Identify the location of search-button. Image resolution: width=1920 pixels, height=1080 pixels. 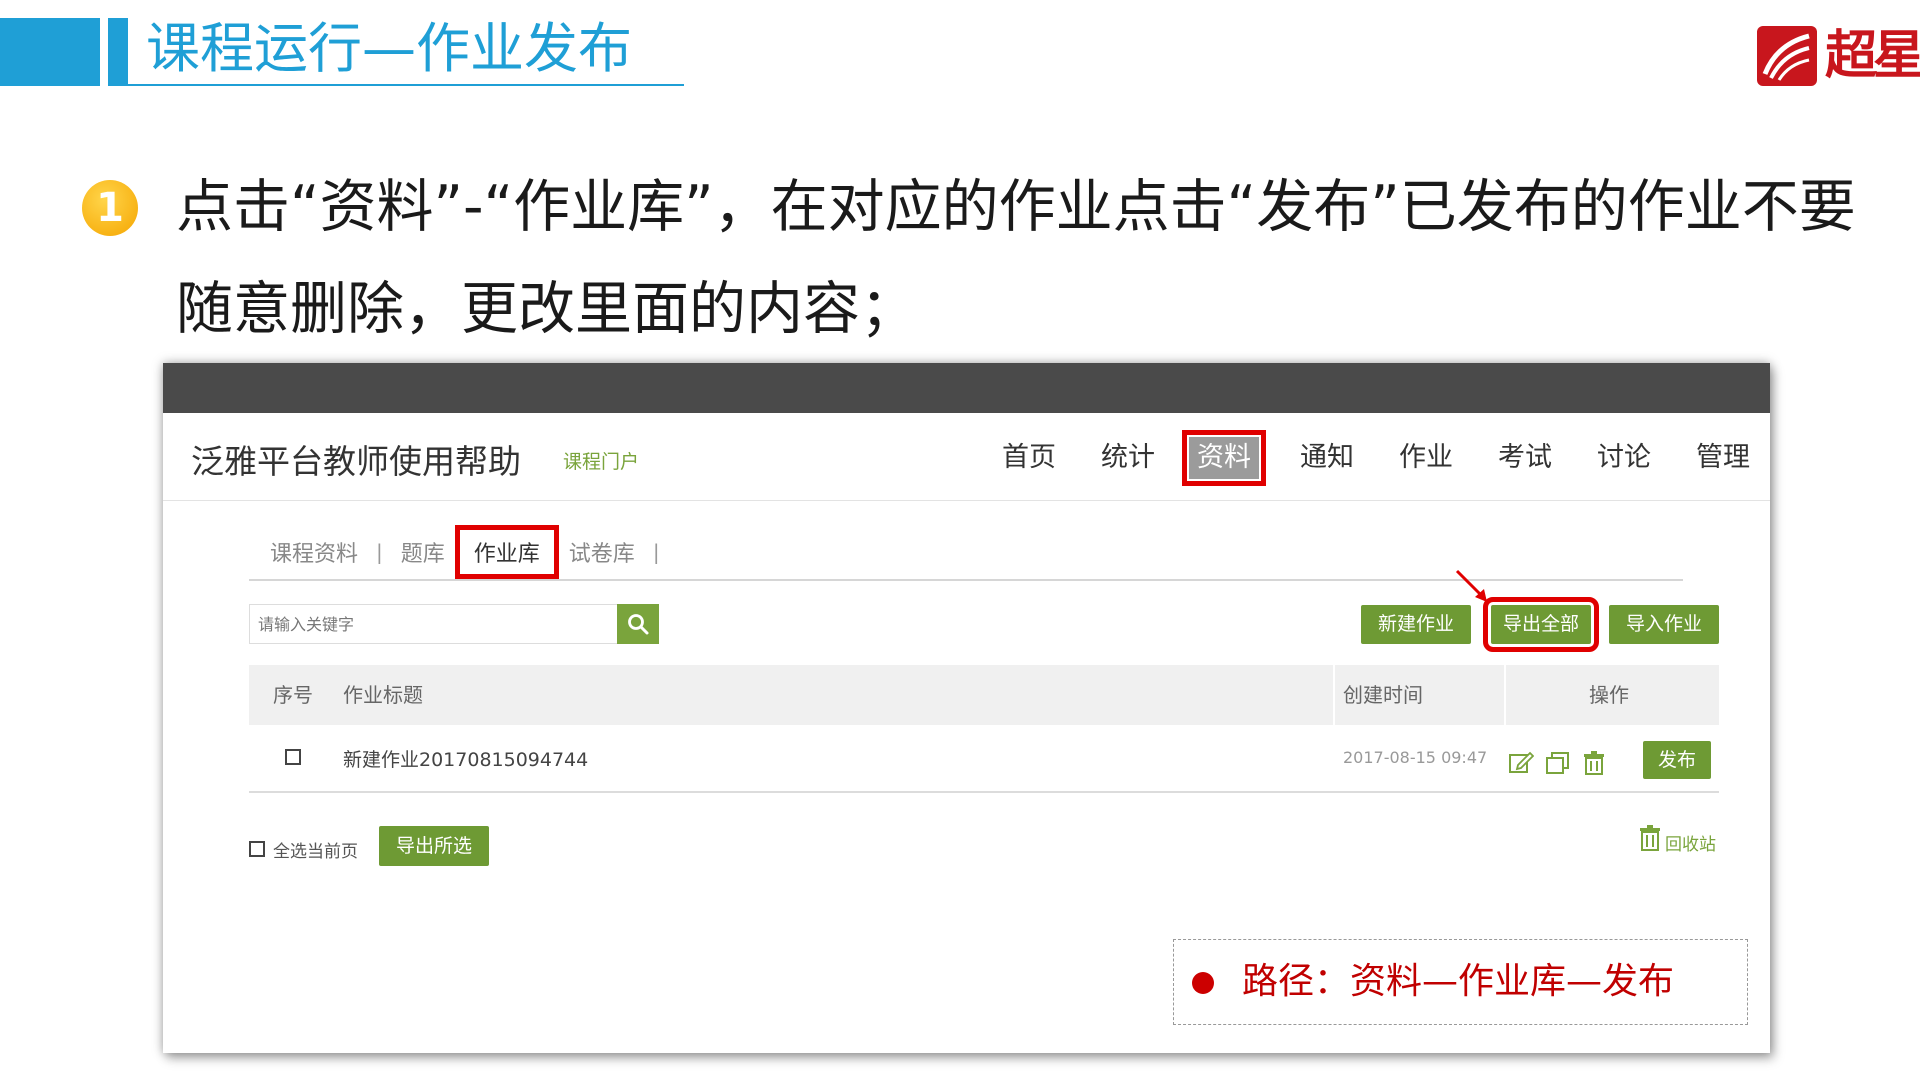
(638, 624).